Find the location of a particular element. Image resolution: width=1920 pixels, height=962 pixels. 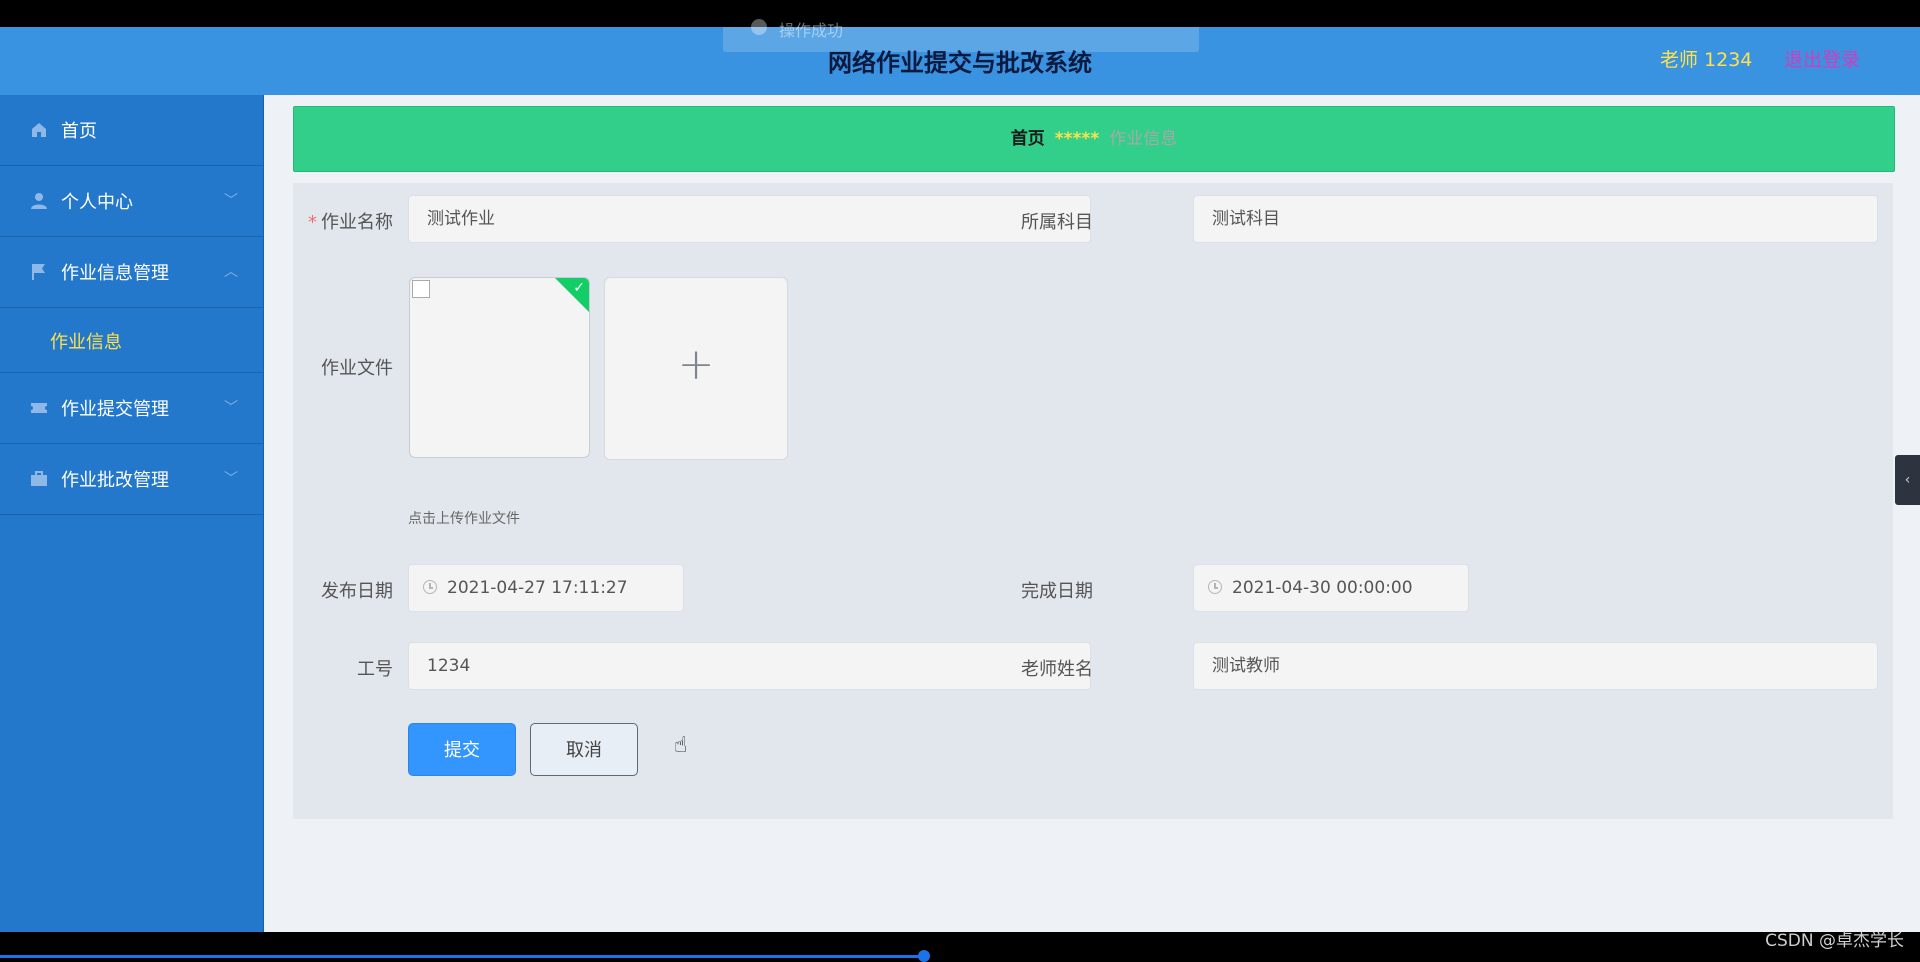

hand-cursor-icon: ☝ is located at coordinates (681, 745).